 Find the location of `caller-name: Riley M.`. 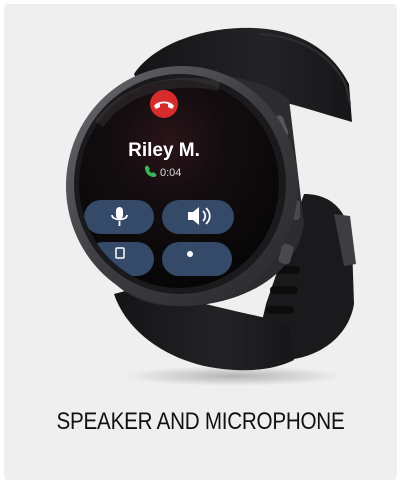

caller-name: Riley M. is located at coordinates (164, 150).